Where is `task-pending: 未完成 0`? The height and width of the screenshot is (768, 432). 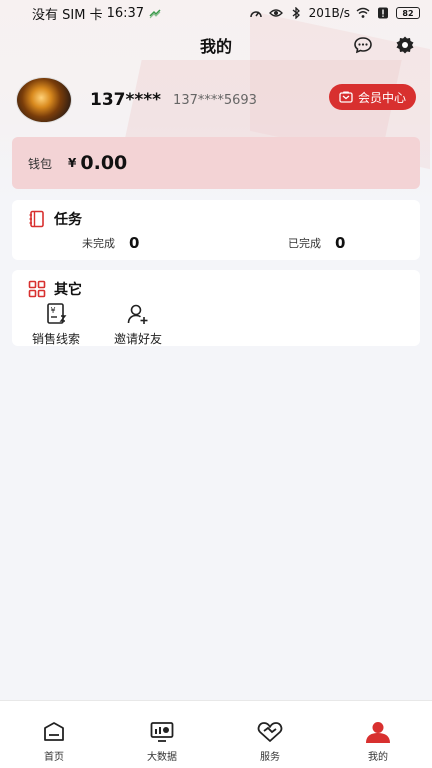
task-pending: 未完成 0 is located at coordinates (110, 243).